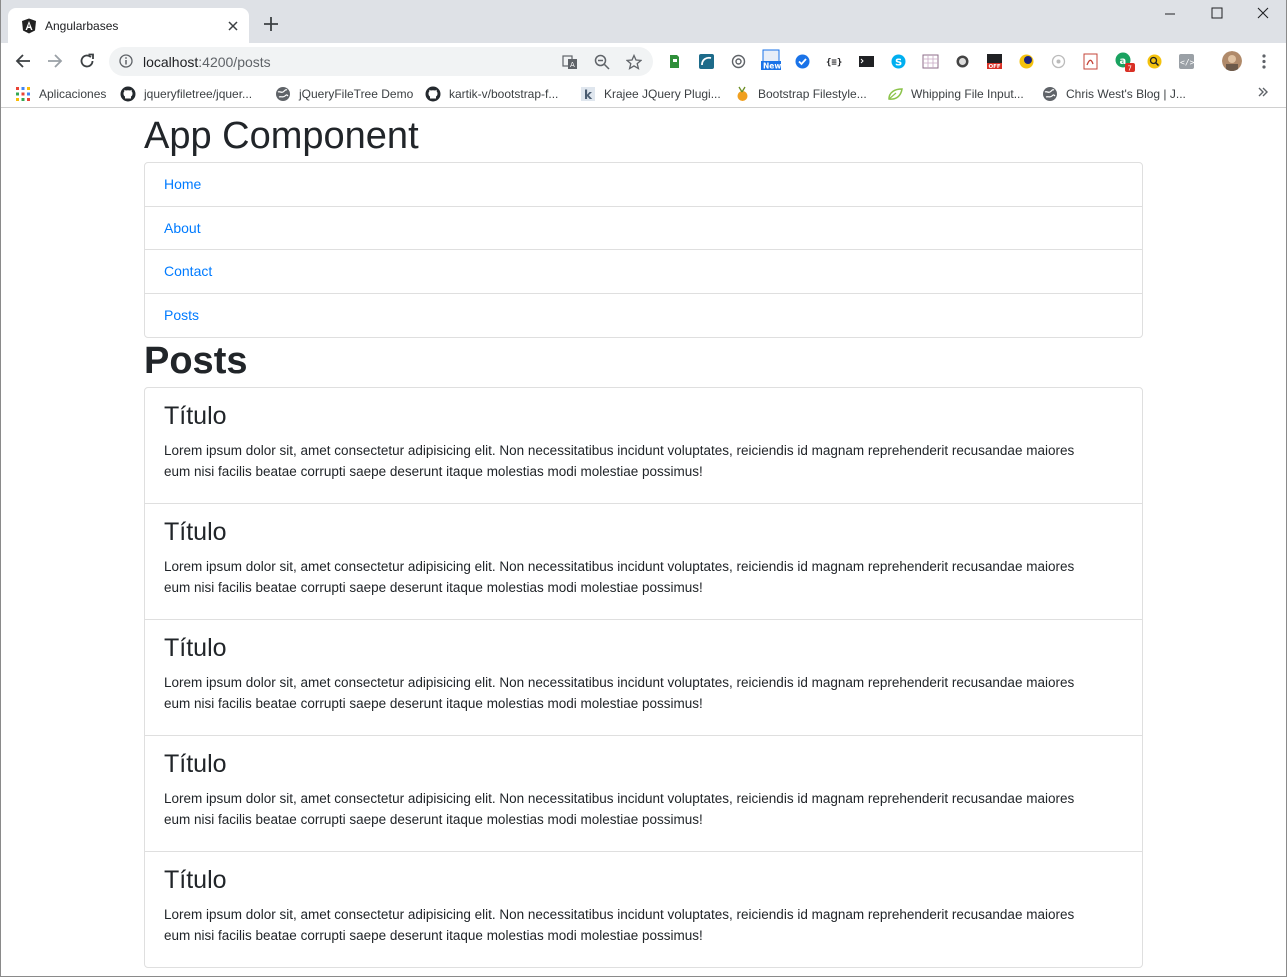 The height and width of the screenshot is (977, 1287). I want to click on close-window-icon, so click(1263, 16).